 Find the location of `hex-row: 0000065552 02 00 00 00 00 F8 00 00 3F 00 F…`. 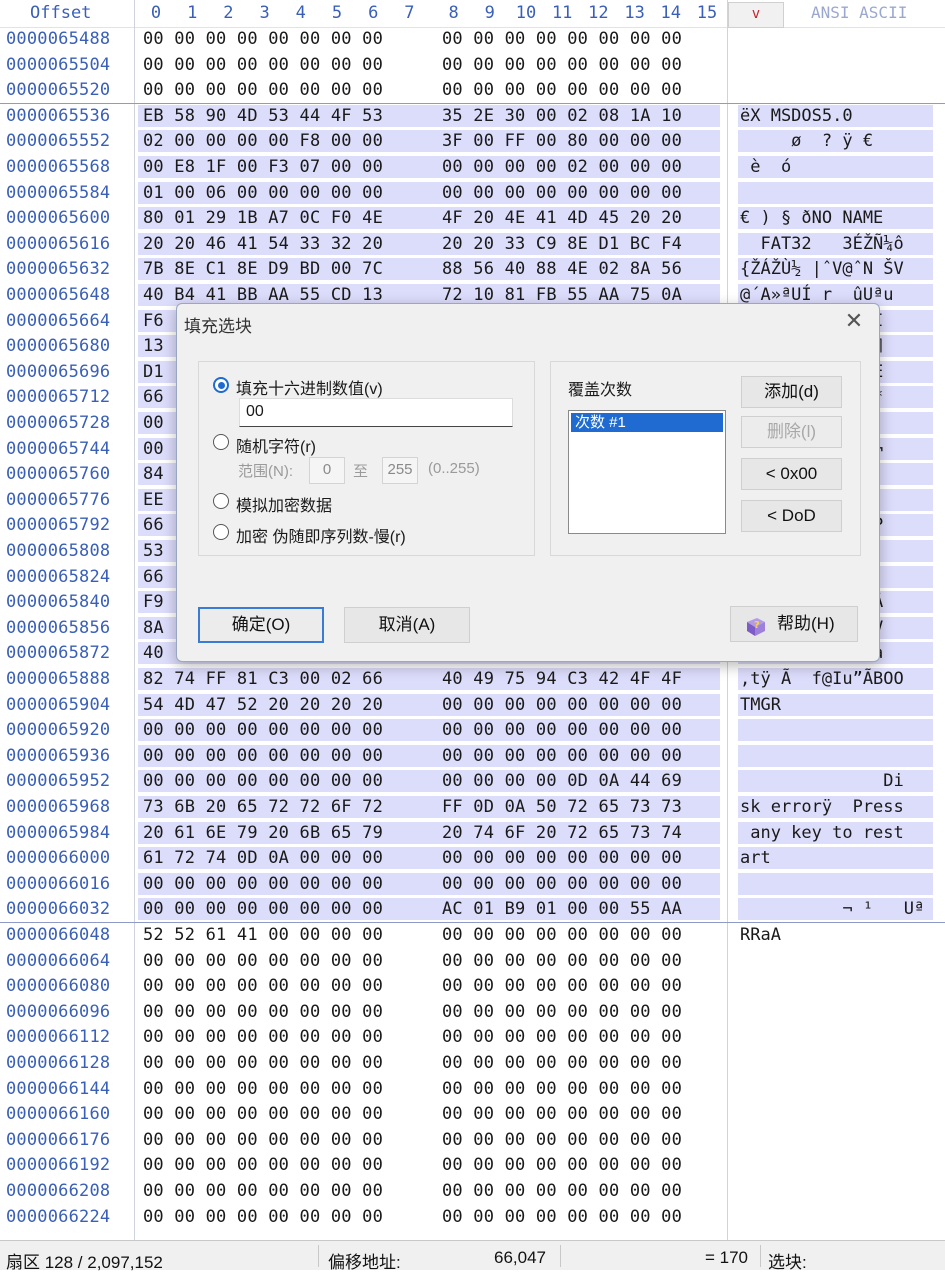

hex-row: 0000065552 02 00 00 00 00 F8 00 00 3F 00 F… is located at coordinates (472, 142).